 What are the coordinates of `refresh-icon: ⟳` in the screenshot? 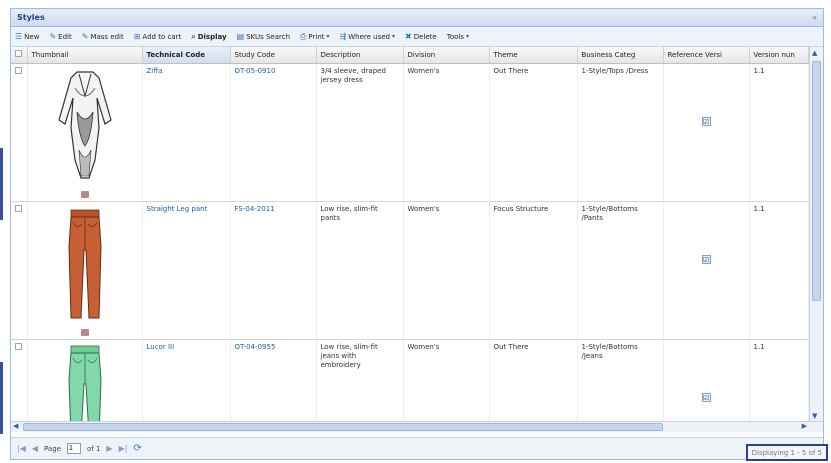 It's located at (137, 448).